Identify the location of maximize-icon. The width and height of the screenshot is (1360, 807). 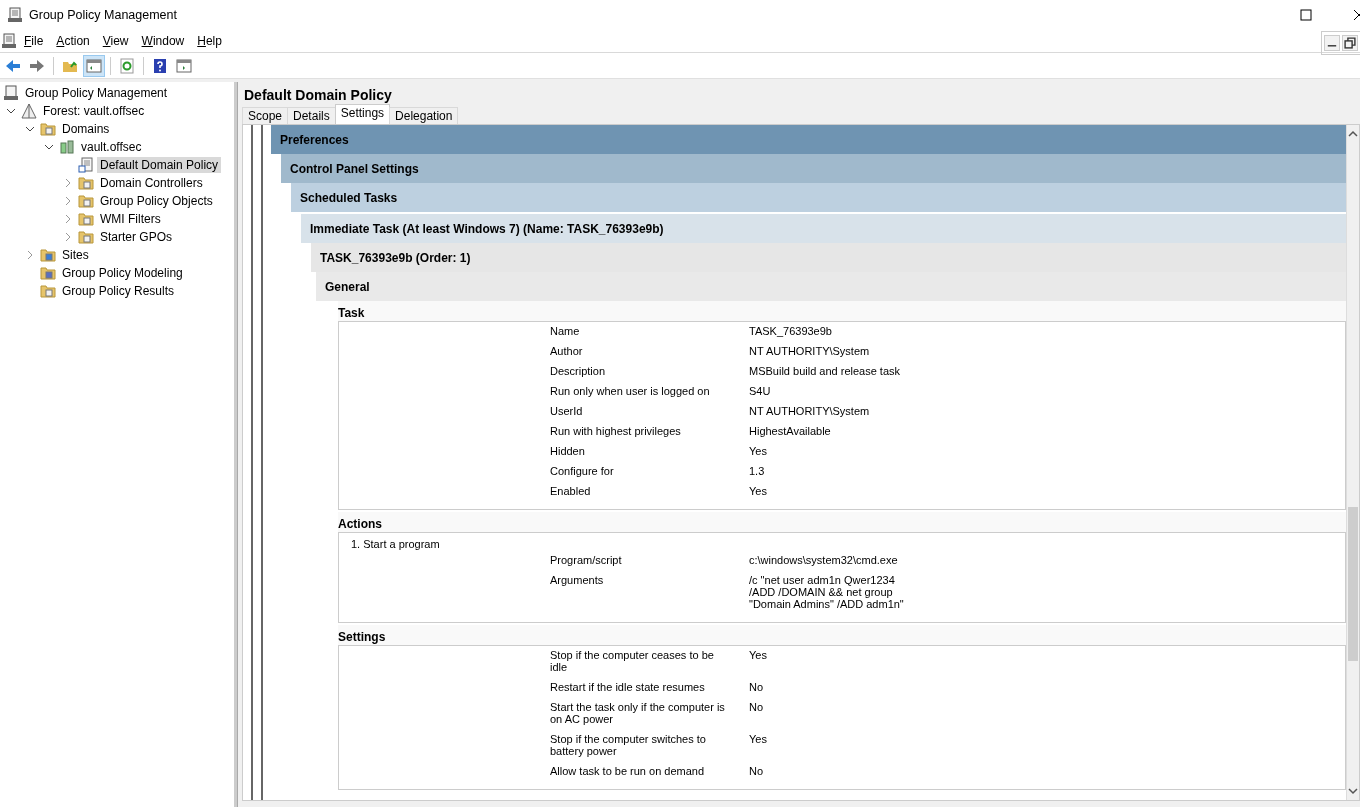
(1306, 15).